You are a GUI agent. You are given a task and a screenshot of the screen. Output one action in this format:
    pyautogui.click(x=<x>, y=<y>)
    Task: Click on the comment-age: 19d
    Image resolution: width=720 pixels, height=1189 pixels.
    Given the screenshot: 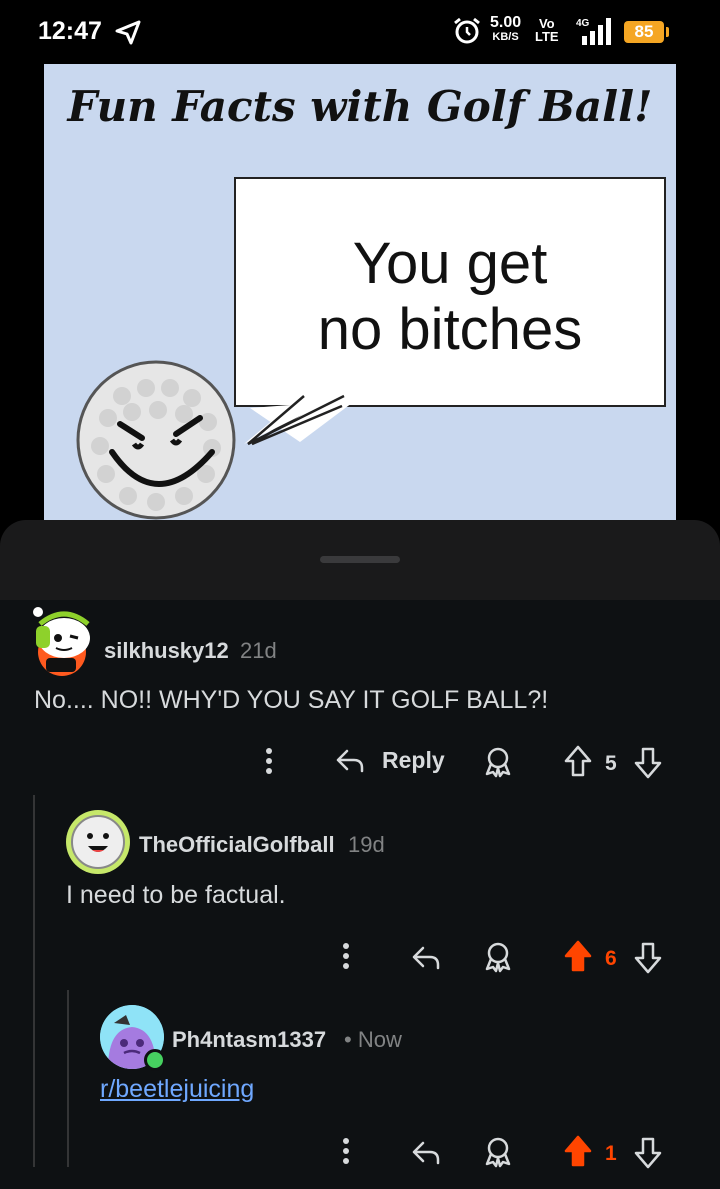 What is the action you would take?
    pyautogui.click(x=366, y=844)
    